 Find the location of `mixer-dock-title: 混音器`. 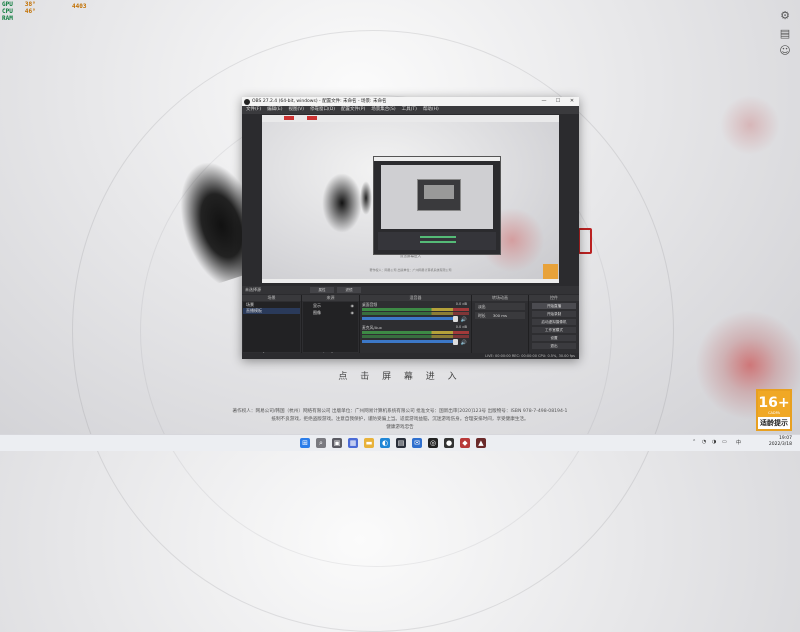

mixer-dock-title: 混音器 is located at coordinates (415, 298).